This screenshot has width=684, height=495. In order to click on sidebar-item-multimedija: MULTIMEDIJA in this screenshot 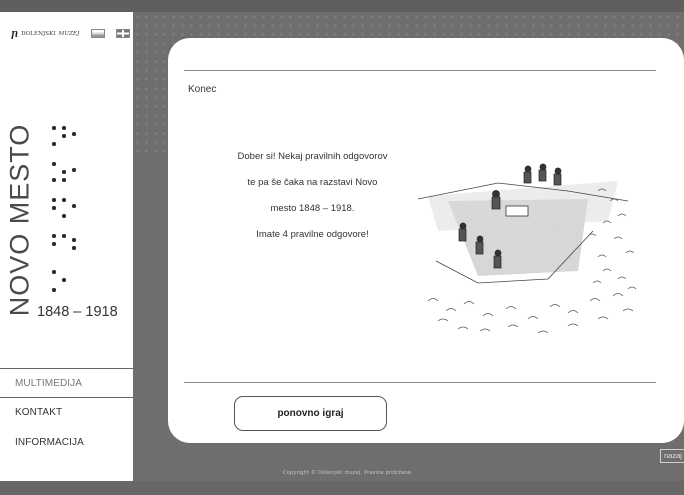, I will do `click(66, 383)`.